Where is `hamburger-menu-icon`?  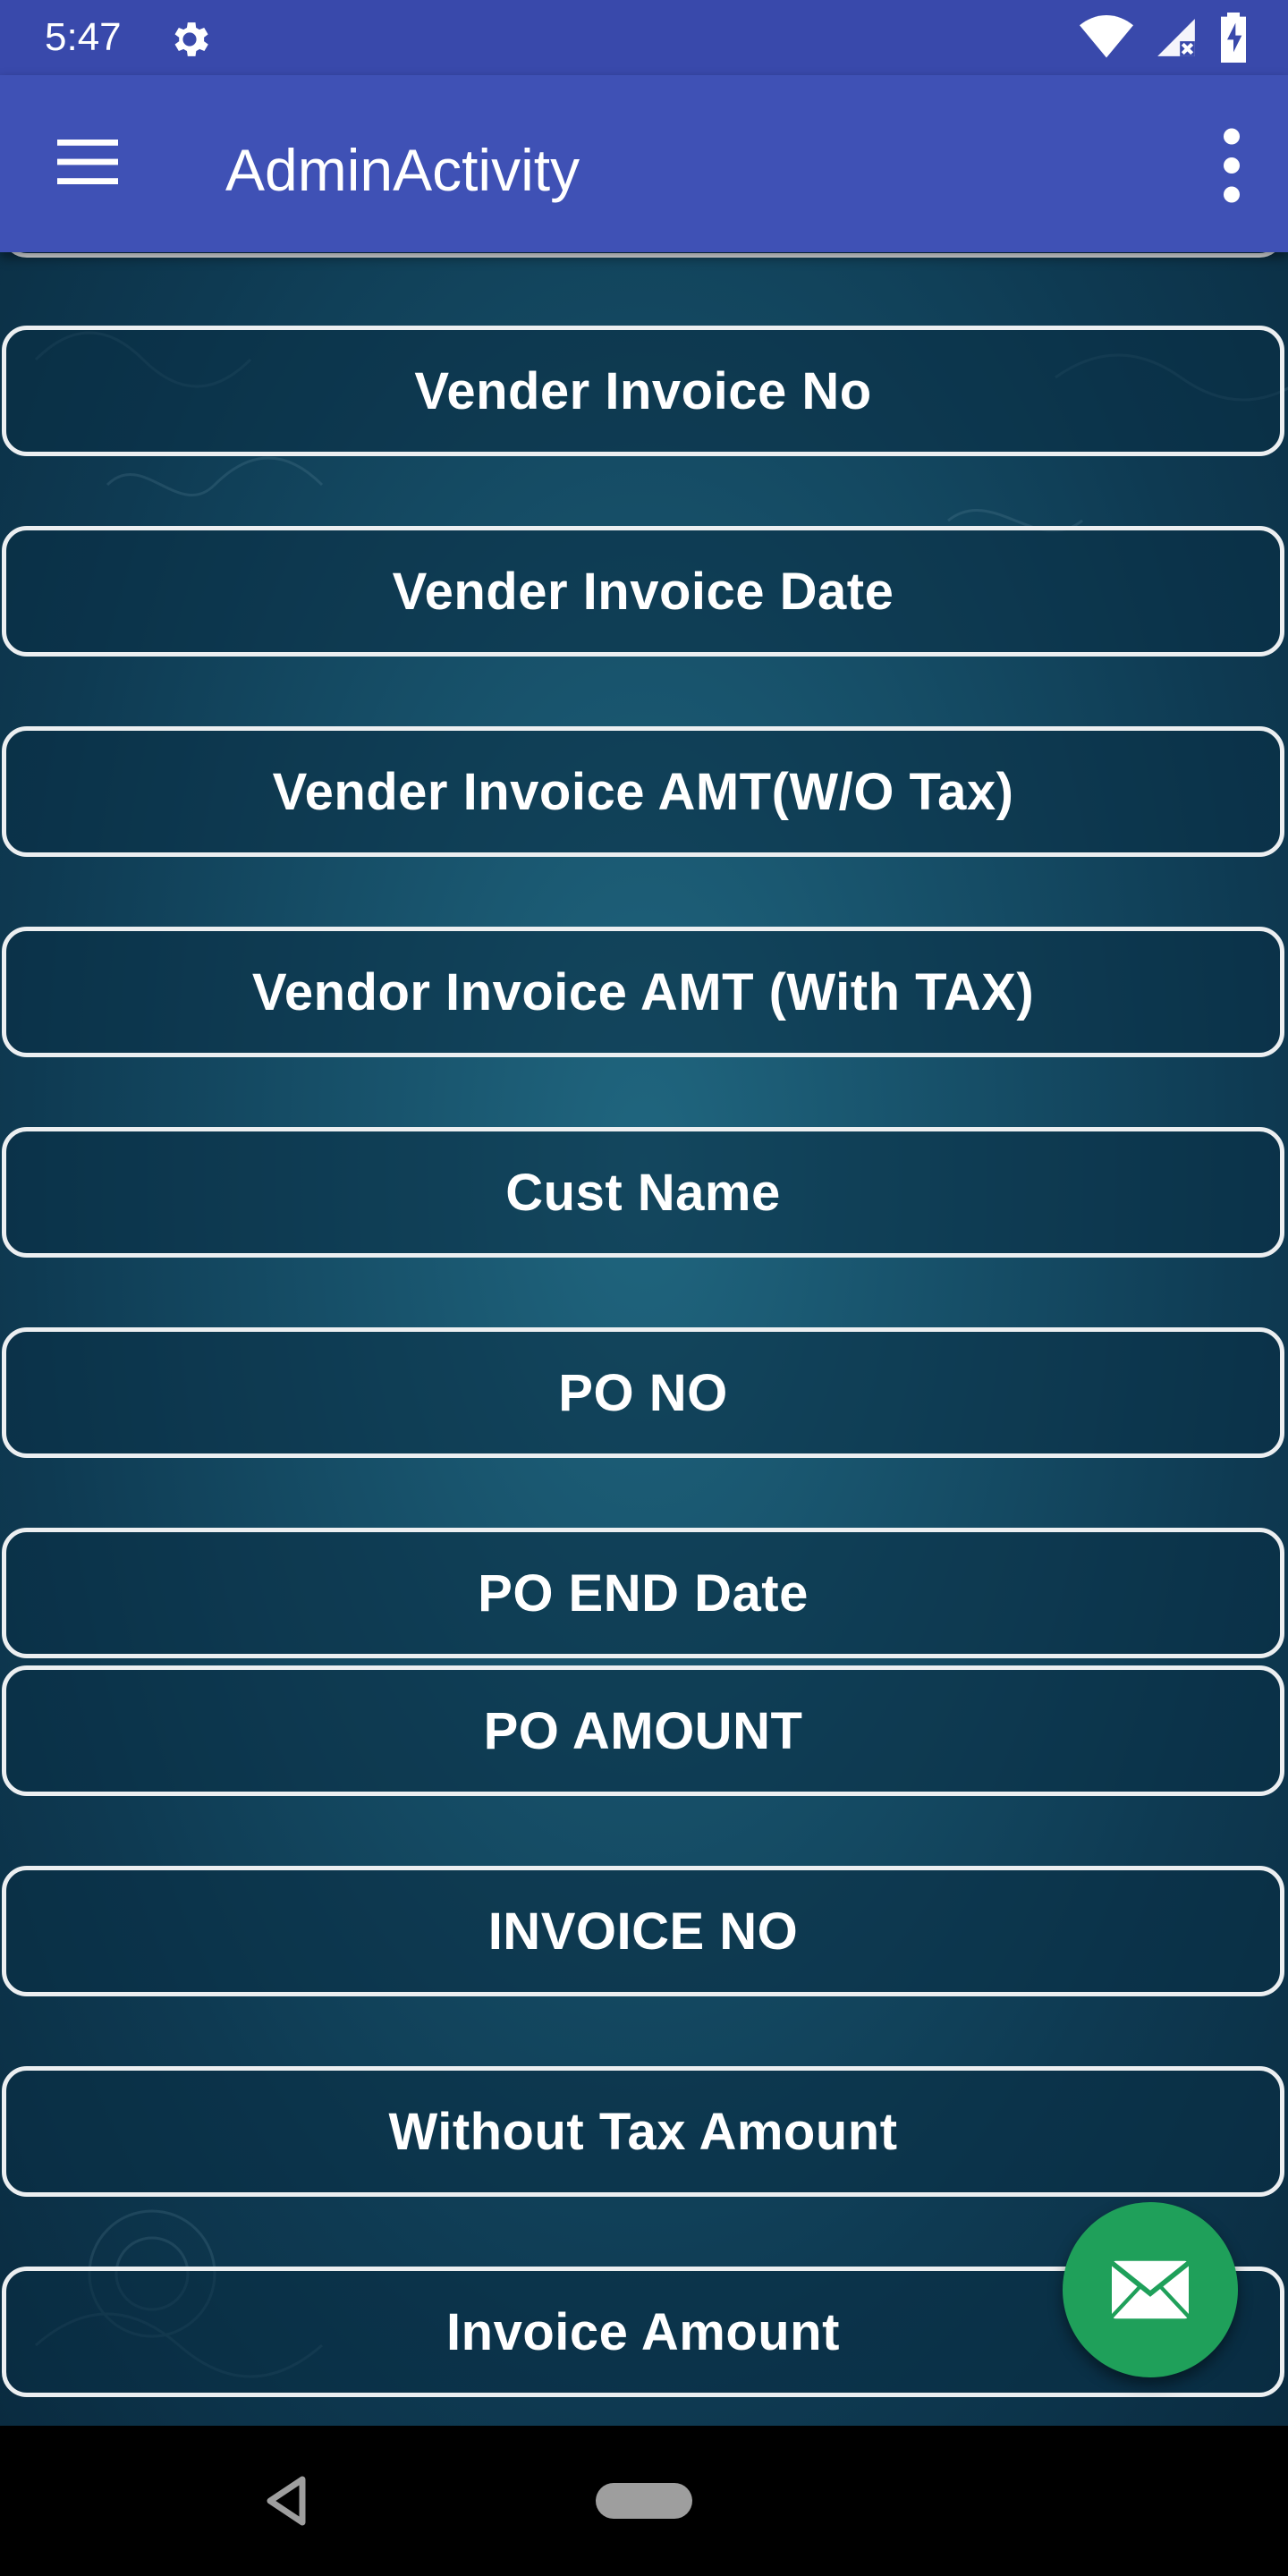
hamburger-menu-icon is located at coordinates (87, 162).